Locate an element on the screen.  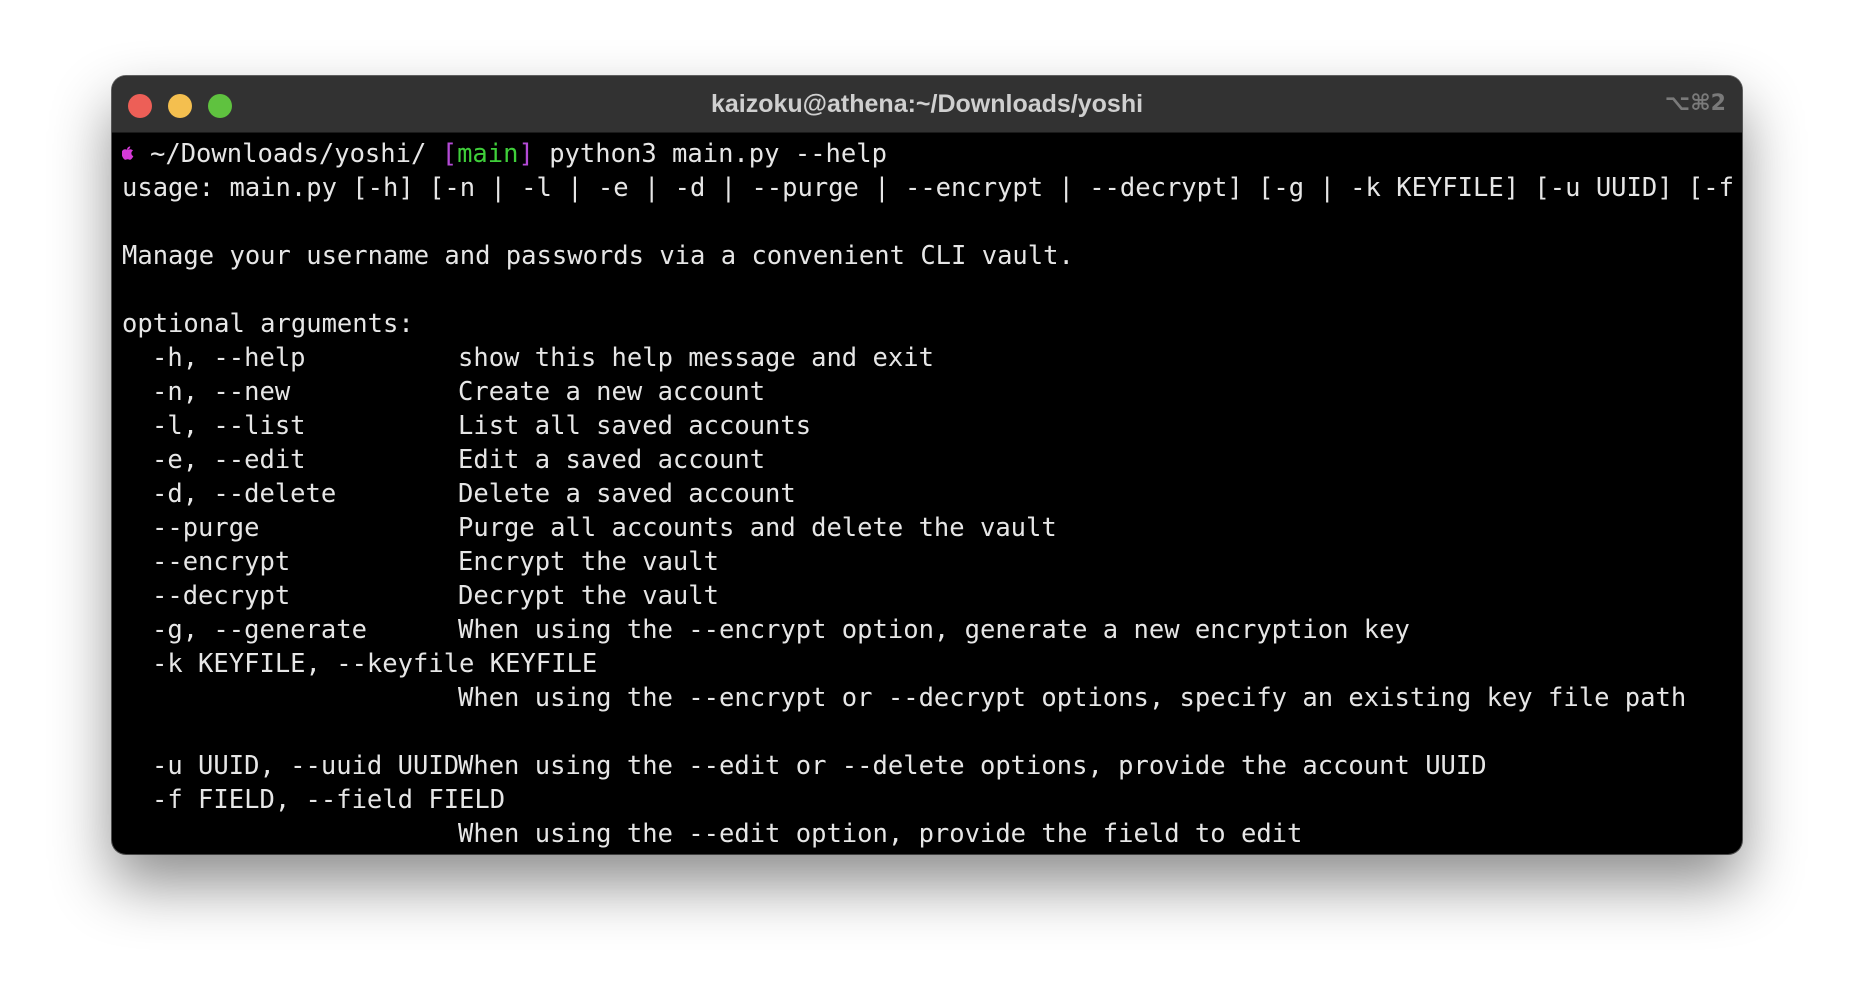
arg-row-list: -l, --list List all saved accounts is located at coordinates (927, 426).